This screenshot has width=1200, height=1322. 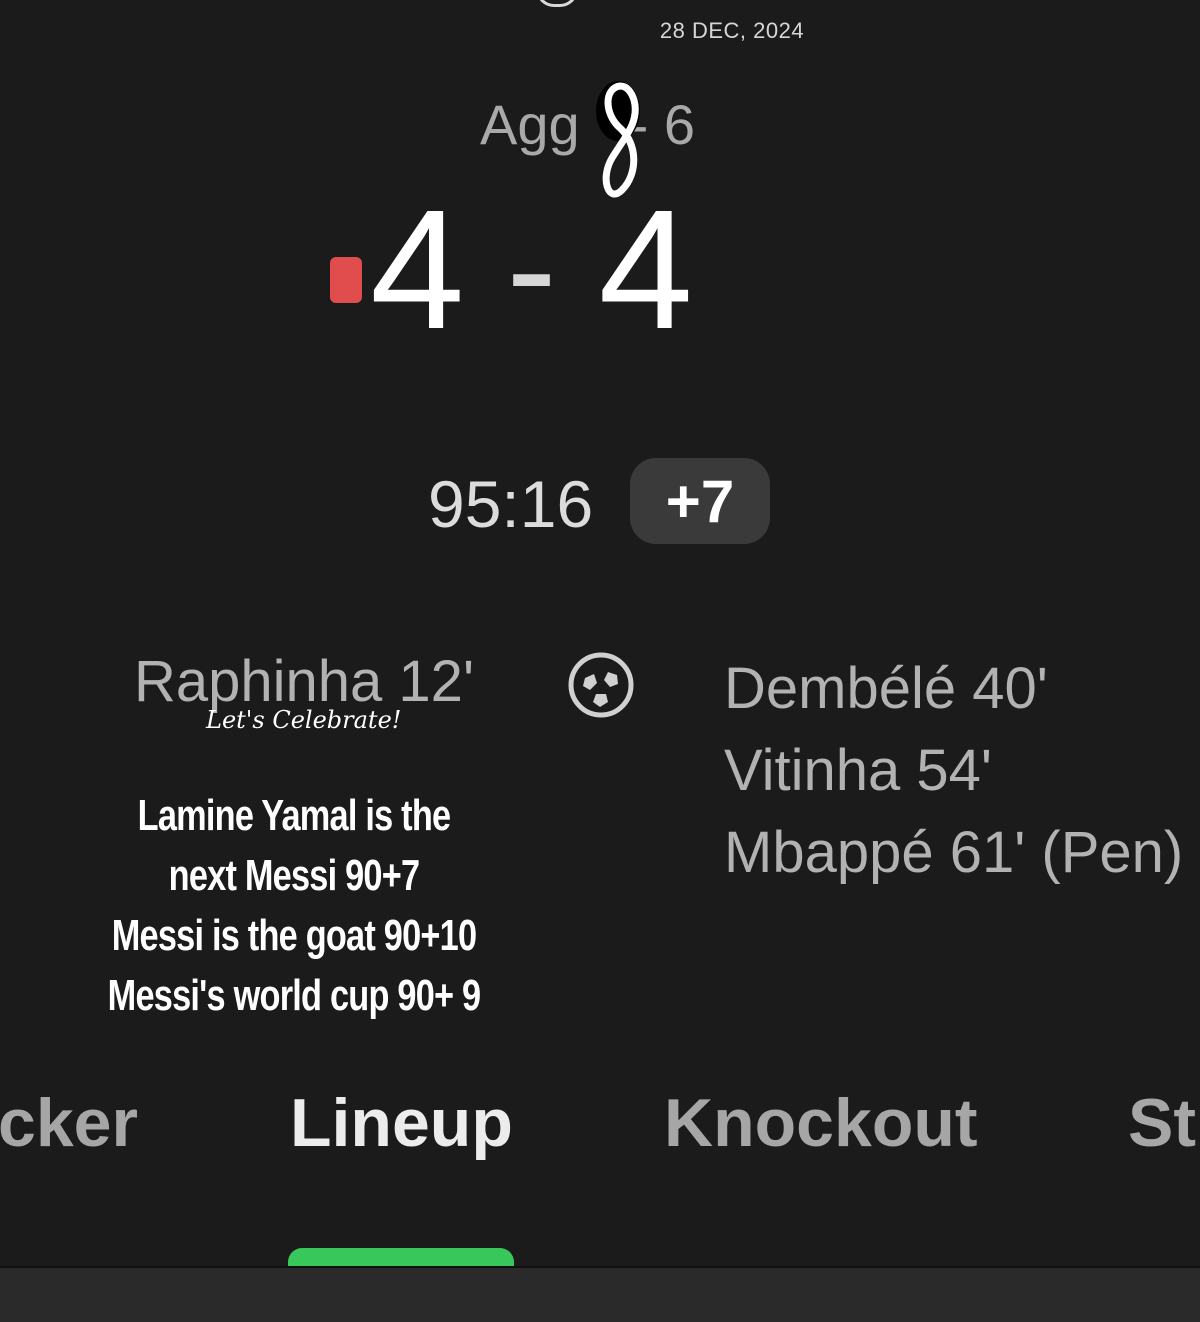 I want to click on away-scorer: Mbappé 61' (Pen), so click(x=954, y=852).